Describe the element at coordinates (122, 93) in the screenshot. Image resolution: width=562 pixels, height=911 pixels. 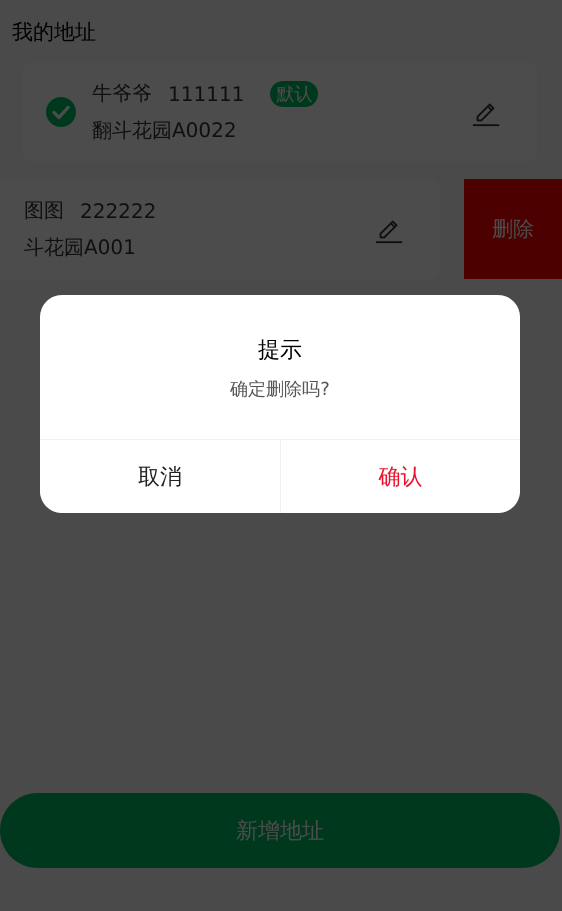
I see `contact-name: 牛爷爷` at that location.